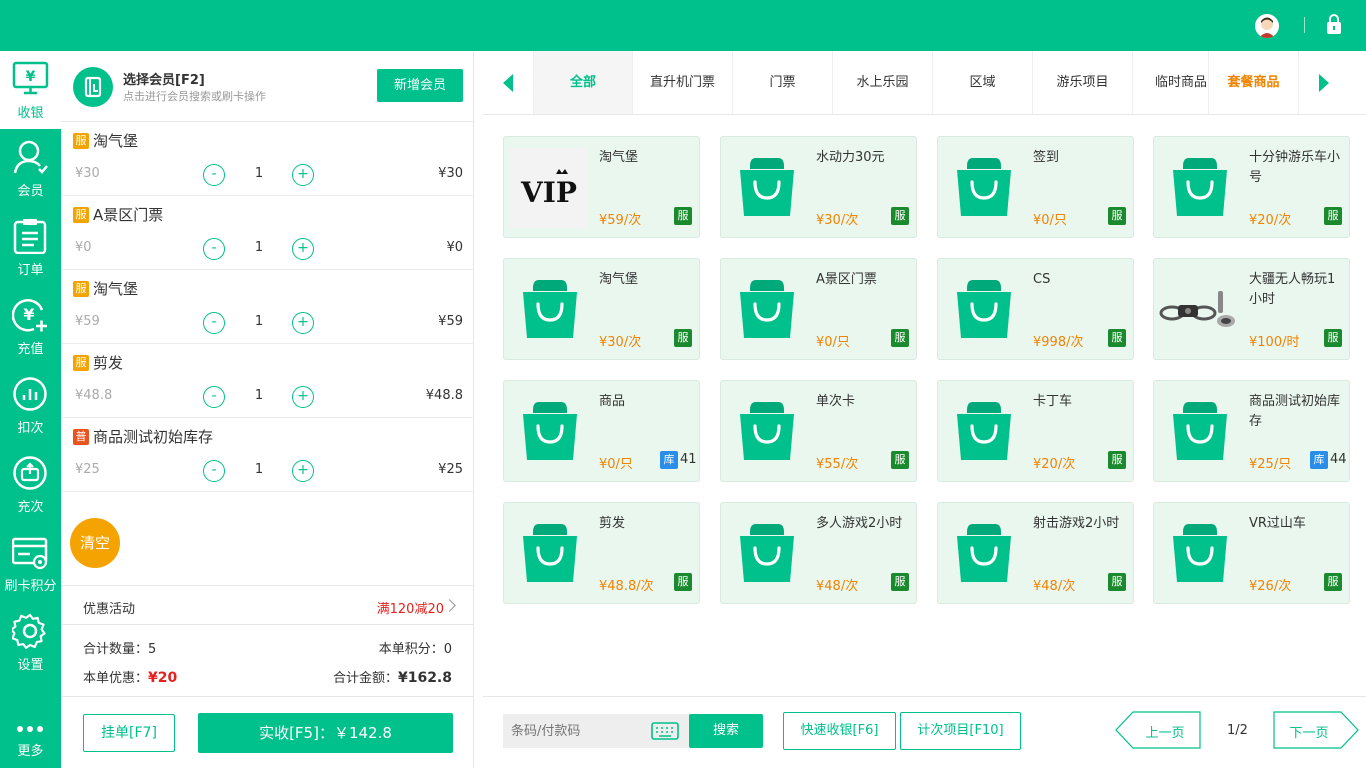  Describe the element at coordinates (30, 642) in the screenshot. I see `sidebar-item-settings: 设置` at that location.